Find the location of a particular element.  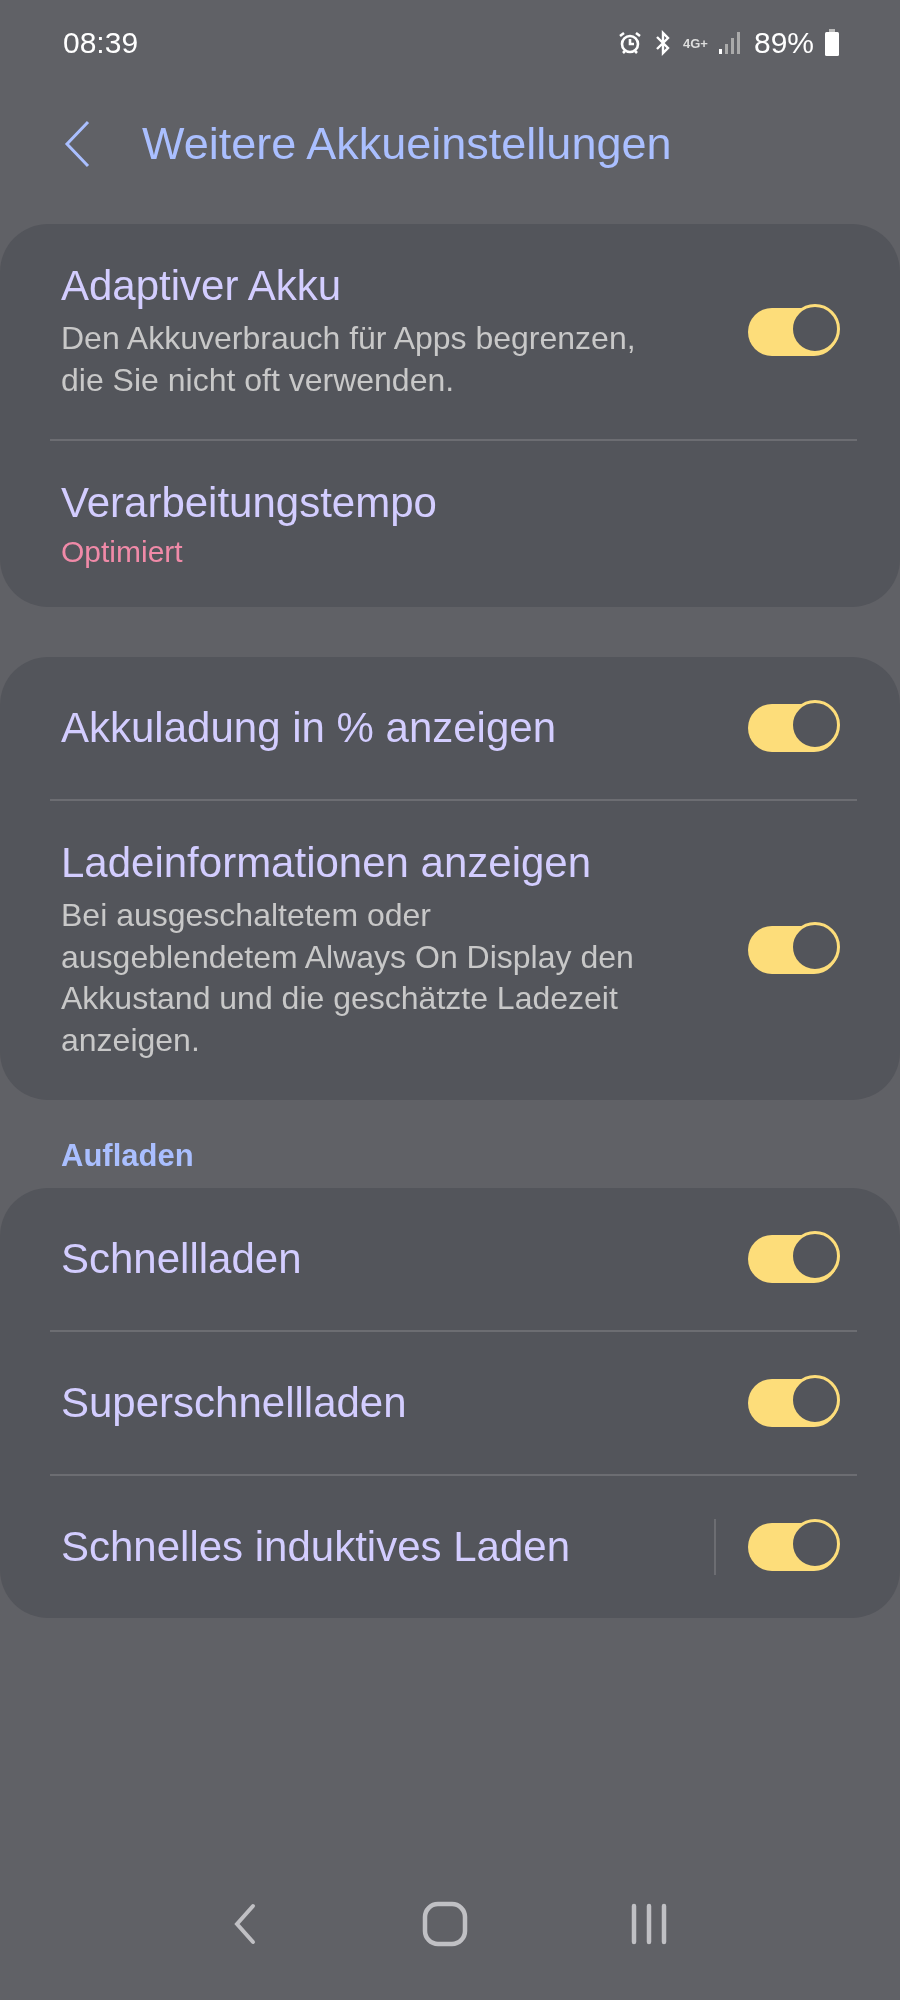

setting-title: Akkuladung in % anzeigen is located at coordinates (404, 728).